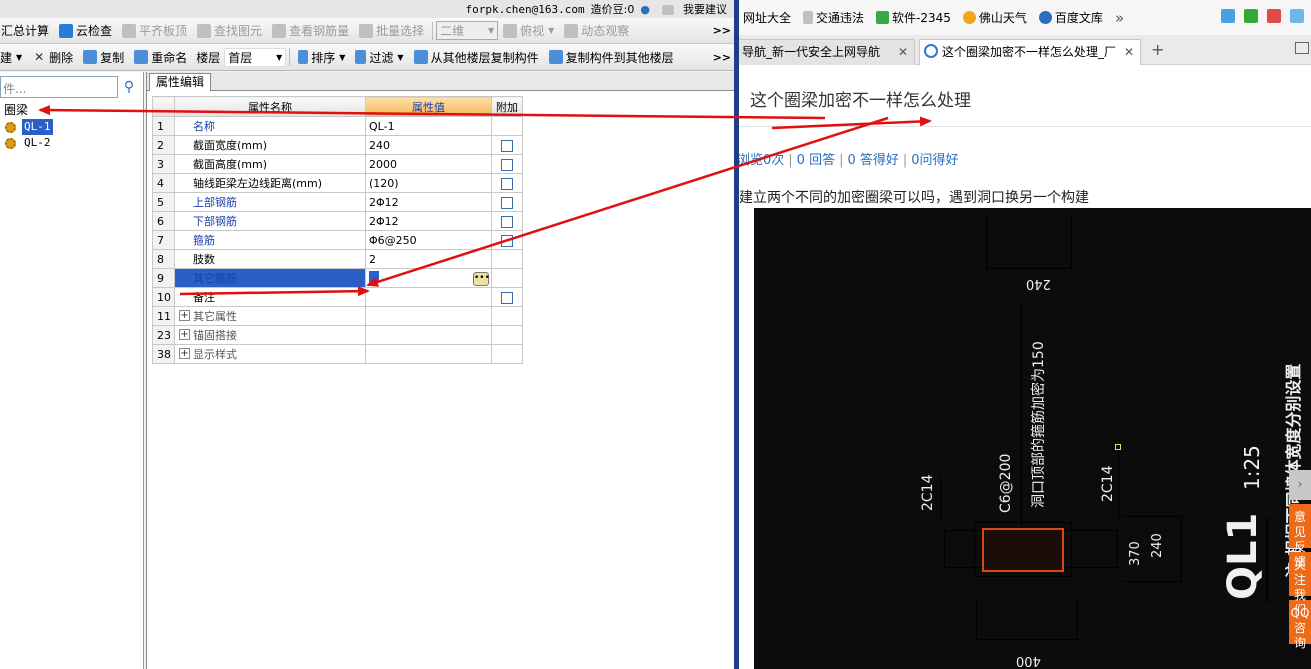 This screenshot has width=1311, height=669. What do you see at coordinates (229, 31) in the screenshot?
I see `find-element-button: 查找图元` at bounding box center [229, 31].